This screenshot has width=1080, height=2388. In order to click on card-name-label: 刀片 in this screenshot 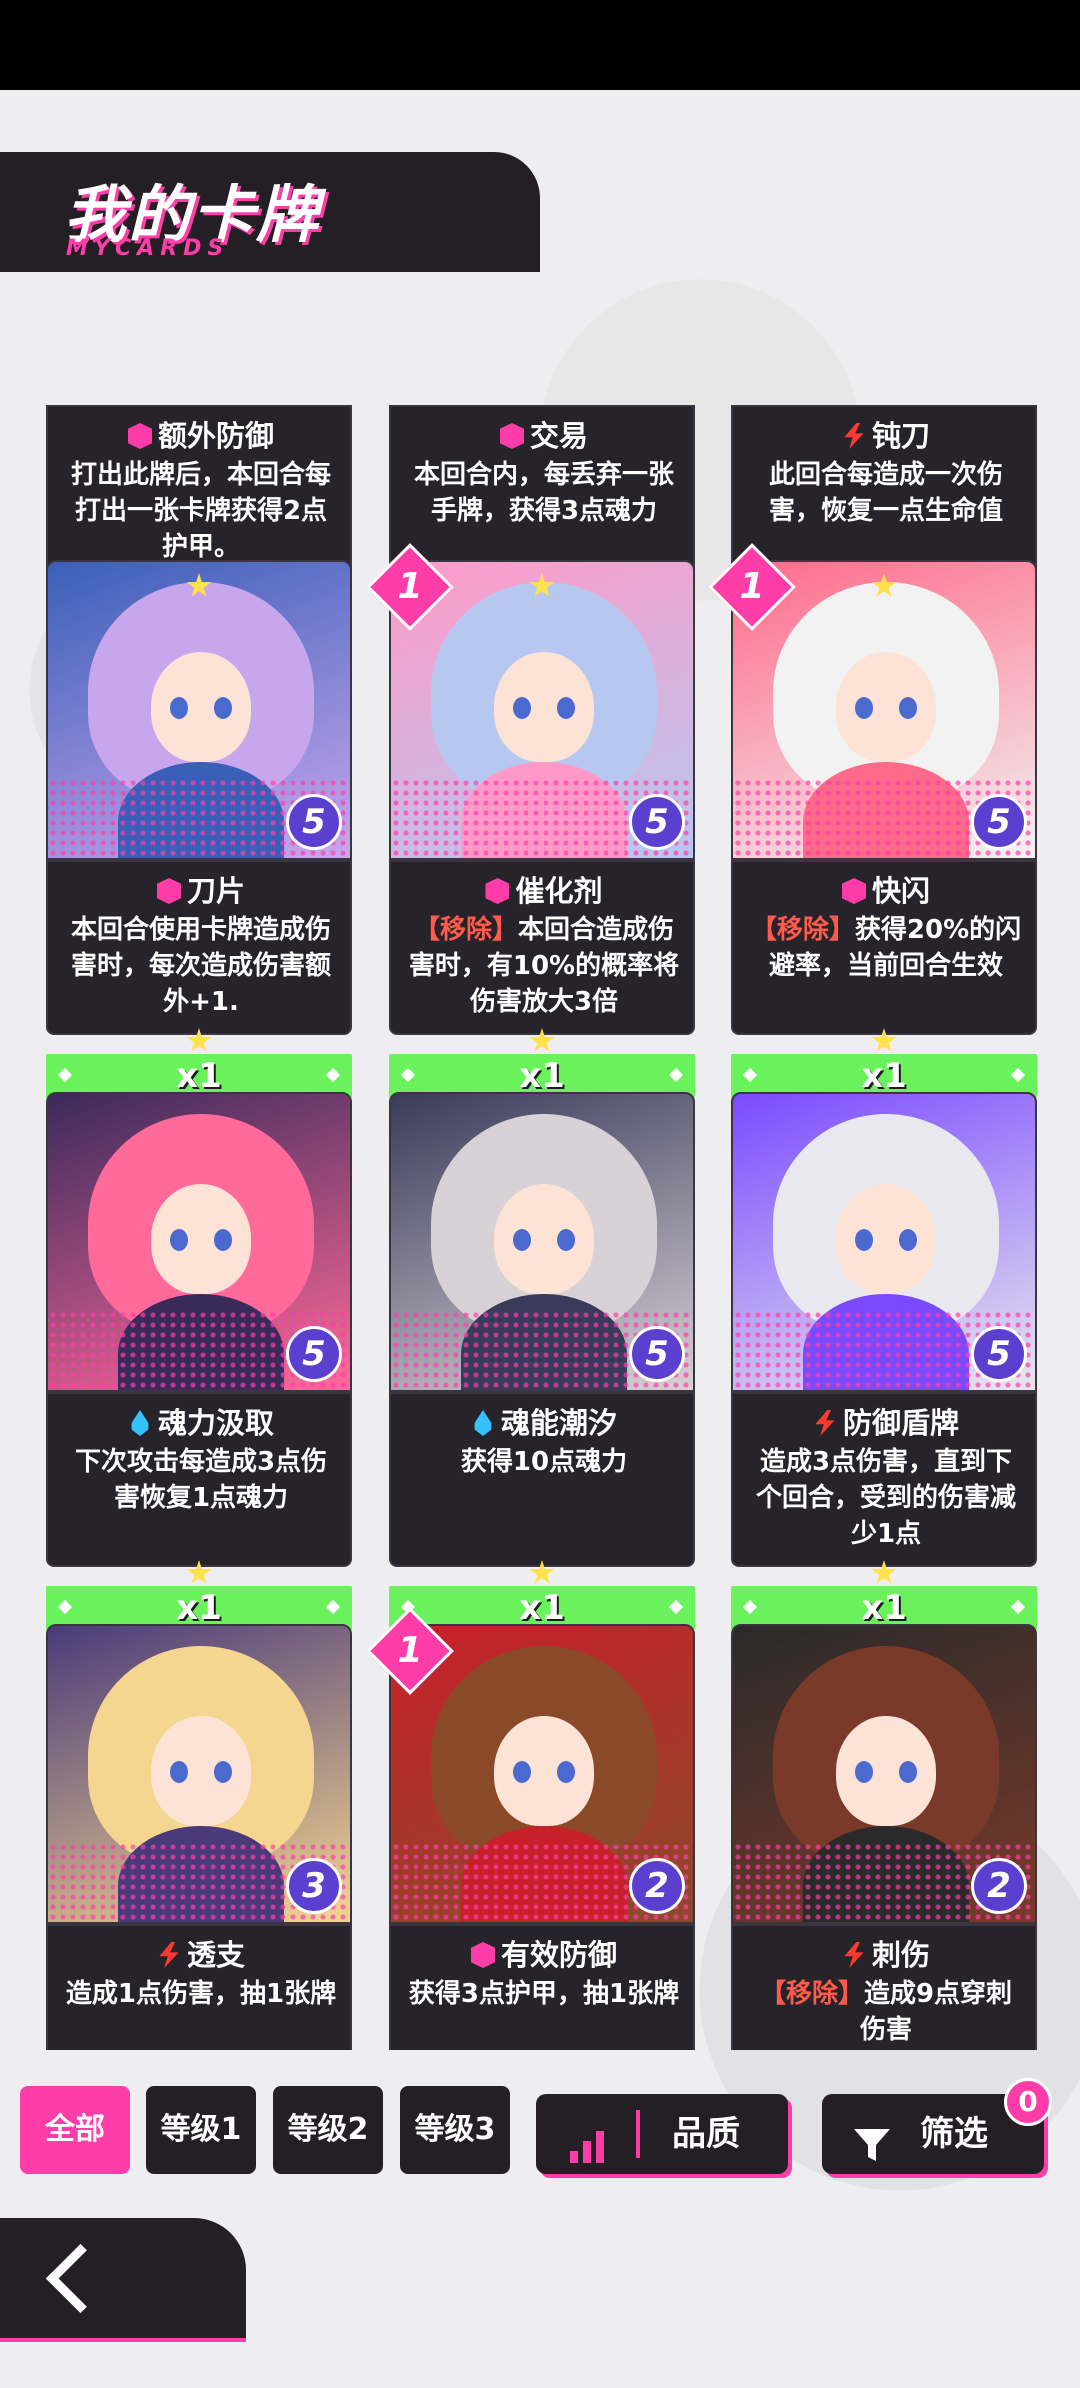, I will do `click(215, 891)`.